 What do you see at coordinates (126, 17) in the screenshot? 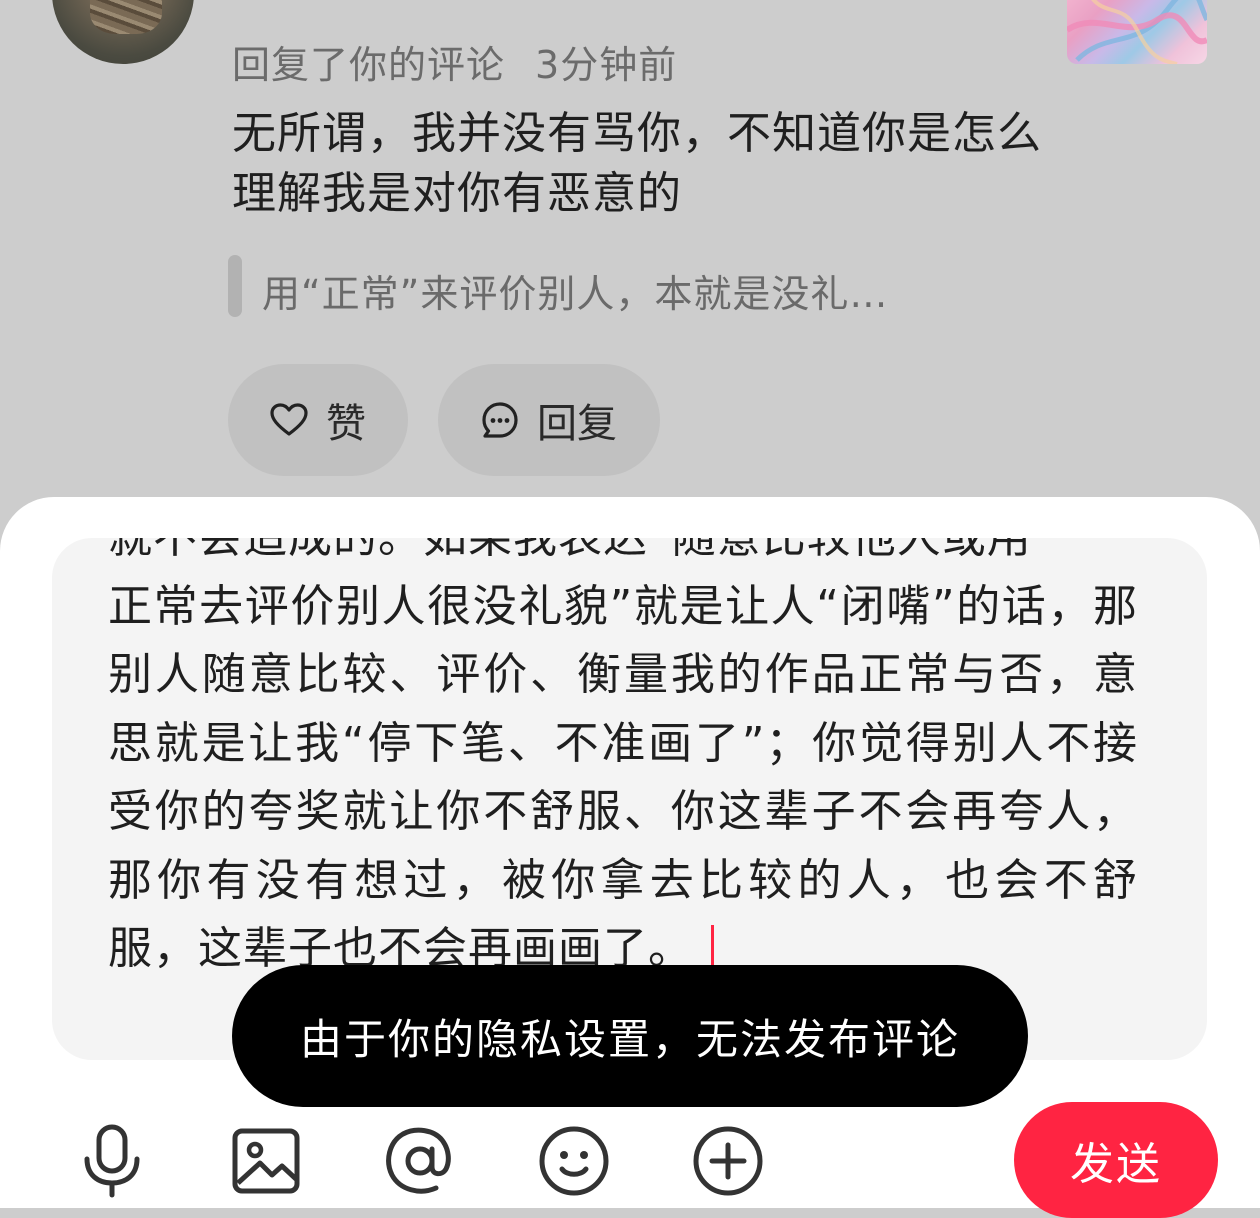
I see `avatar-image` at bounding box center [126, 17].